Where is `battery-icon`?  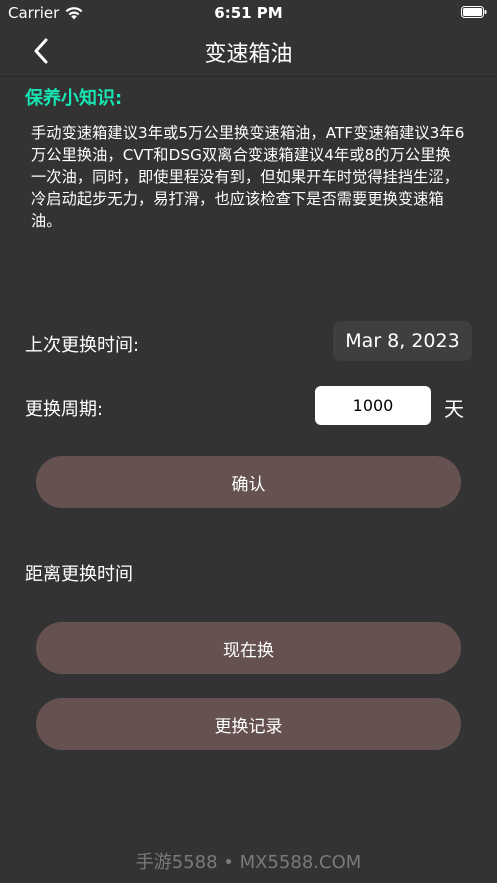 battery-icon is located at coordinates (474, 12).